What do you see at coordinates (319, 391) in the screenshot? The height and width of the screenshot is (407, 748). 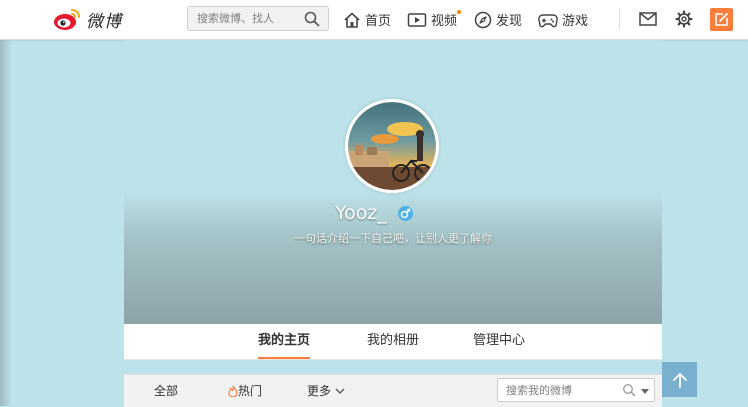 I see `filter-more-label: 更多` at bounding box center [319, 391].